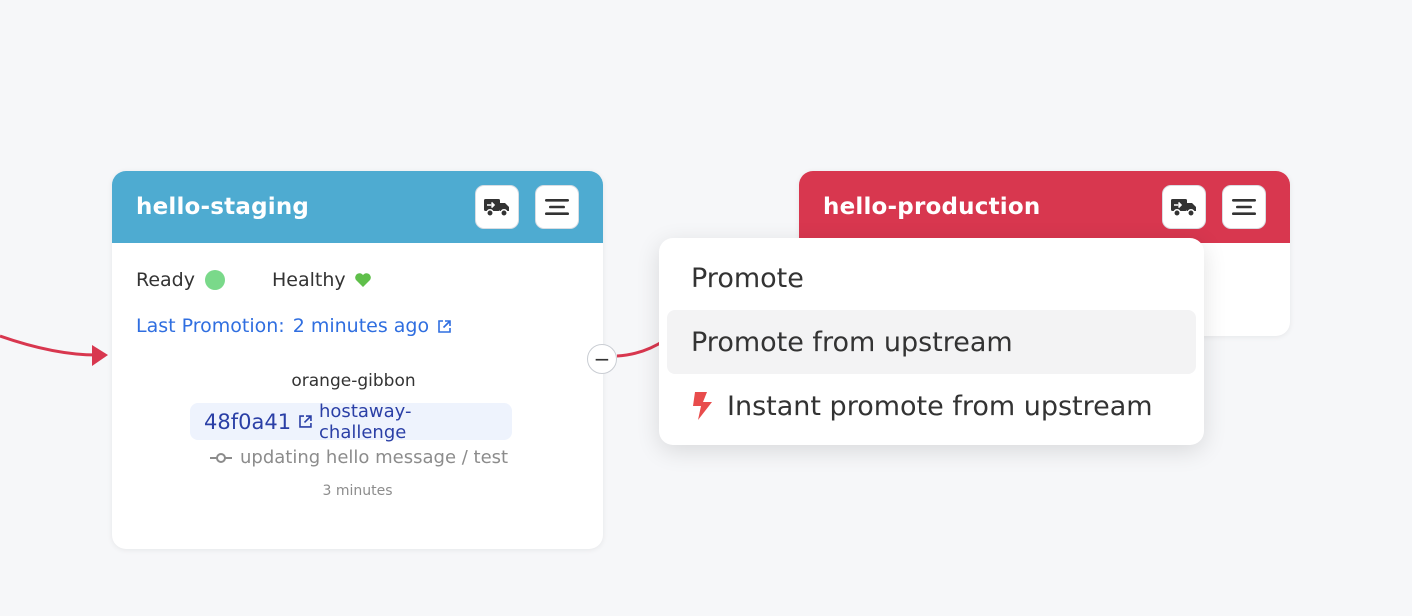 The width and height of the screenshot is (1412, 616). Describe the element at coordinates (223, 207) in the screenshot. I see `stage-title: hello-staging` at that location.